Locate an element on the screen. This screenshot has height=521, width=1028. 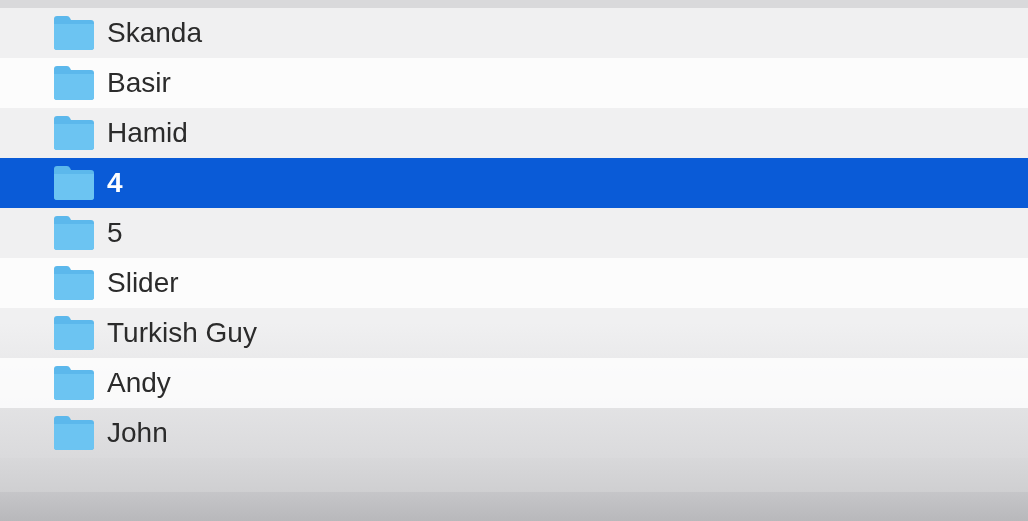
folder-name: Turkish Guy is located at coordinates (182, 333).